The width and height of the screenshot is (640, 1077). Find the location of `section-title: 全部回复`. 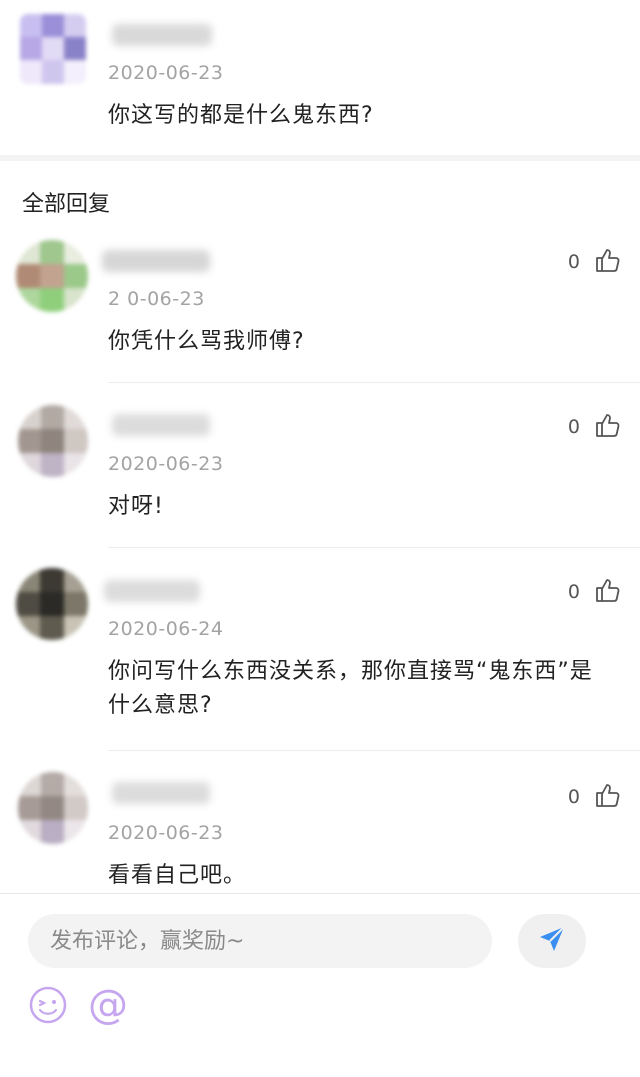

section-title: 全部回复 is located at coordinates (66, 204).